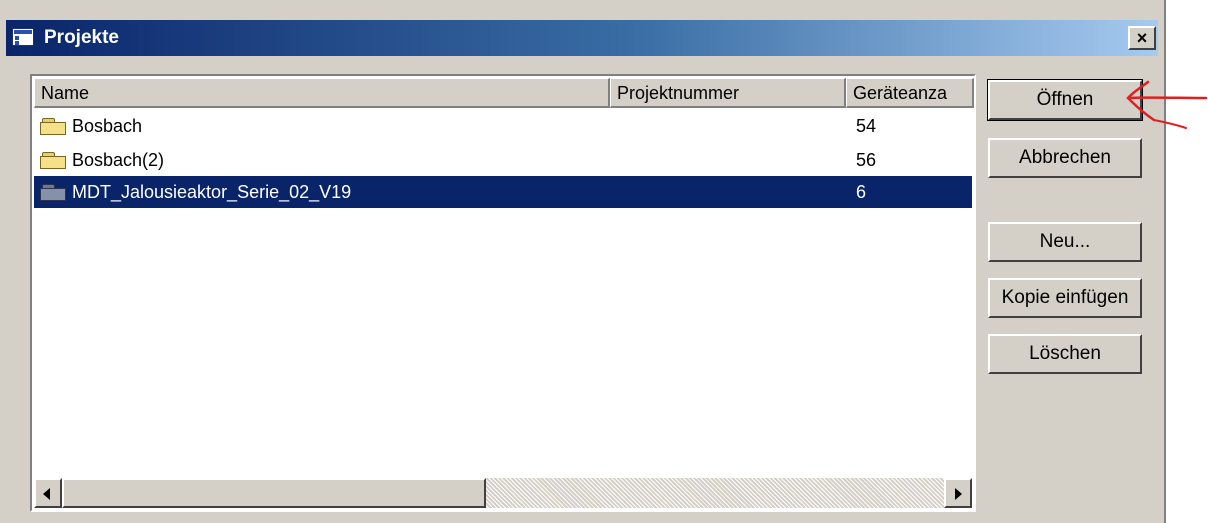 The width and height of the screenshot is (1208, 523). What do you see at coordinates (1167, 104) in the screenshot?
I see `annotation-arrow-icon` at bounding box center [1167, 104].